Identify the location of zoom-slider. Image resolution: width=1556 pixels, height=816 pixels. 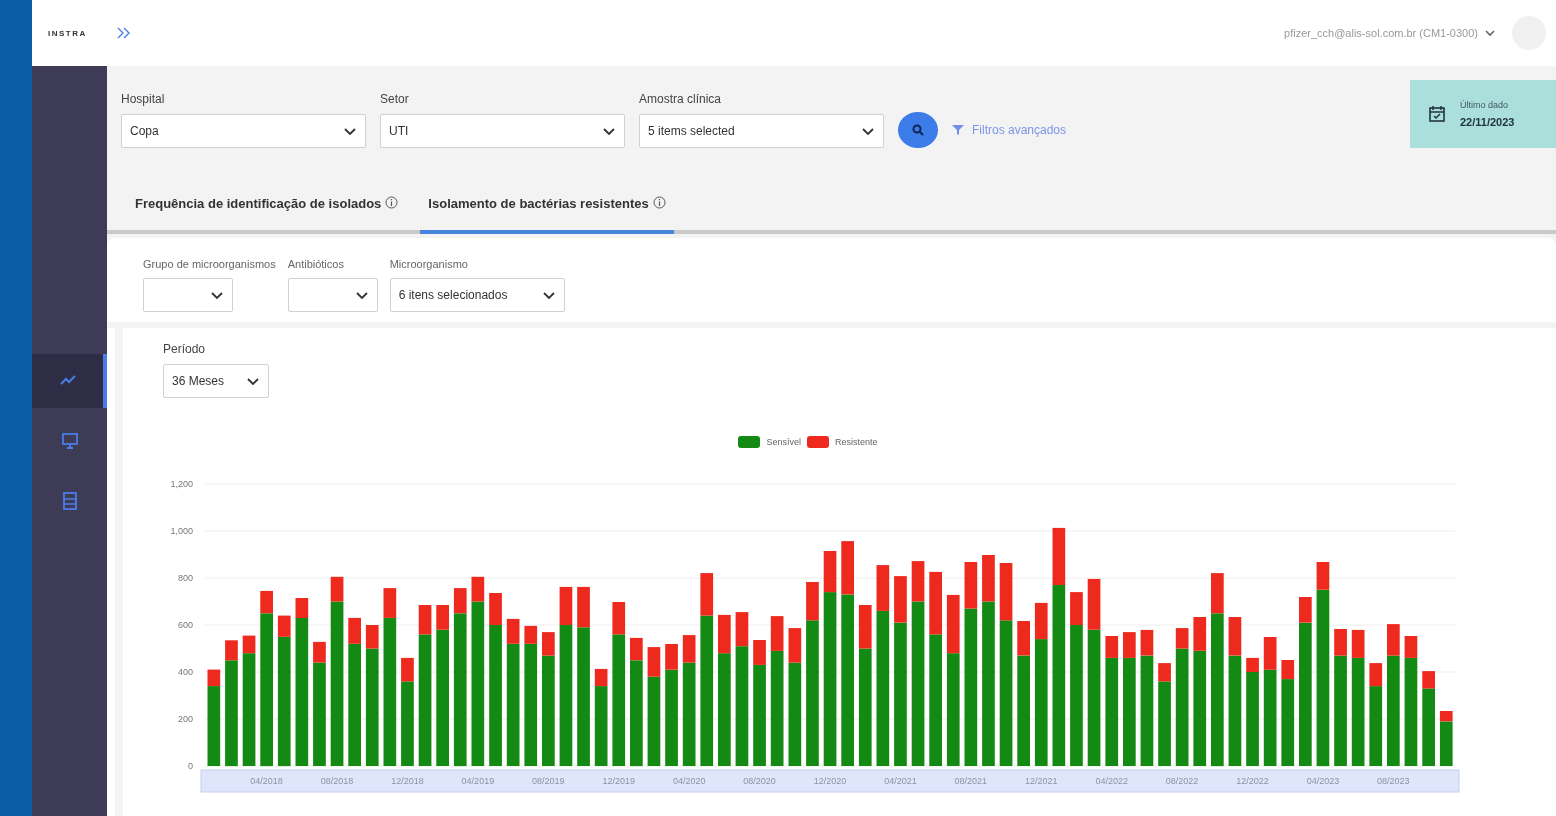
(830, 781).